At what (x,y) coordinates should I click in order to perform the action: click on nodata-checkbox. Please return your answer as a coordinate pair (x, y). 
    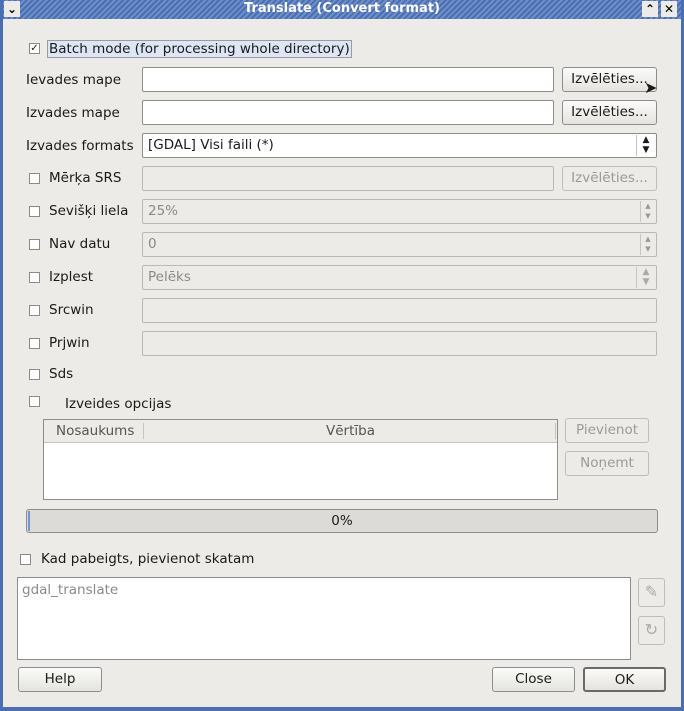
    Looking at the image, I should click on (34, 244).